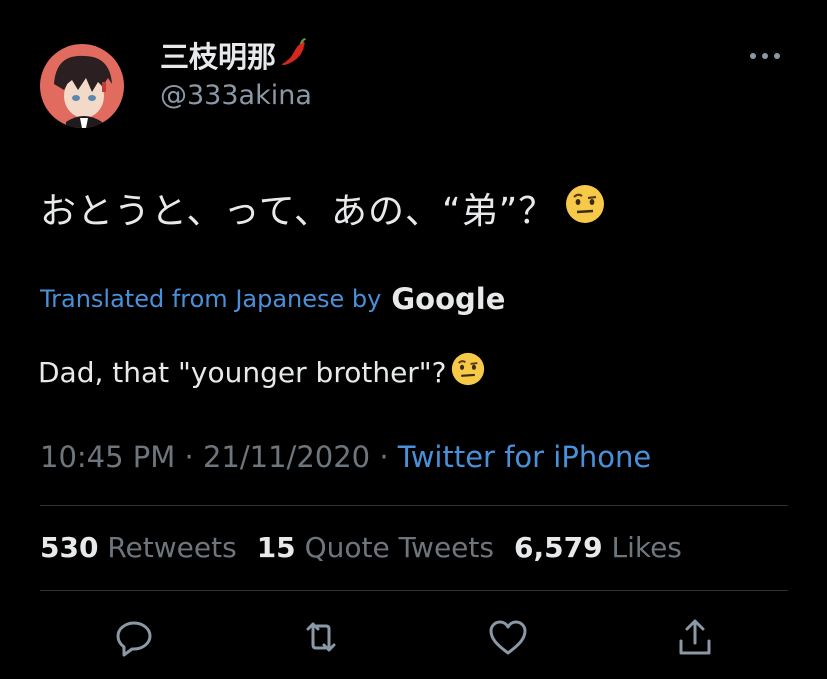  Describe the element at coordinates (69, 547) in the screenshot. I see `retweets-count: 530` at that location.